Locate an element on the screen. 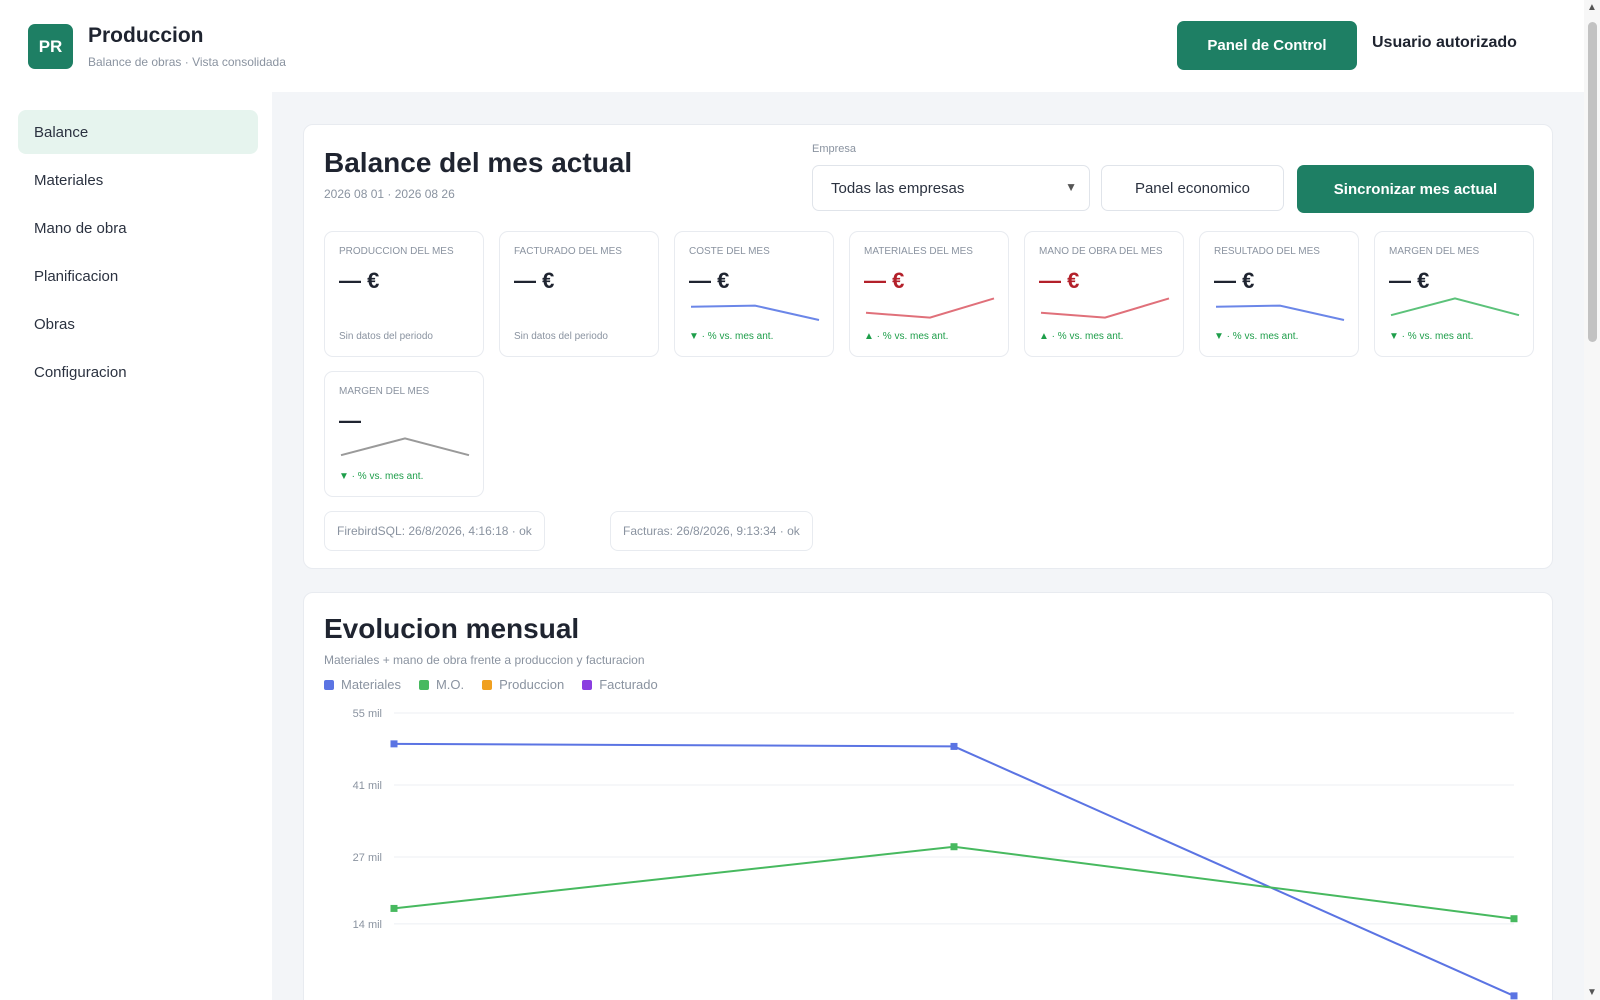 This screenshot has height=1000, width=1600. sync-month-button: Sincronizar mes actual is located at coordinates (1415, 189).